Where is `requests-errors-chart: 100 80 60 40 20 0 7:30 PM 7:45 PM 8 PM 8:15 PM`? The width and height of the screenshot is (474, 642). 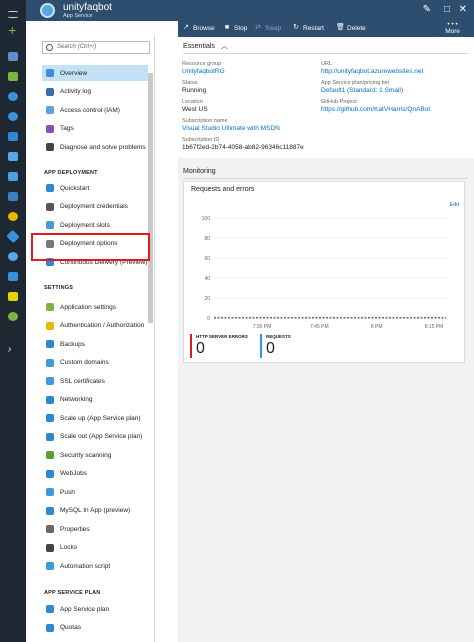
requests-errors-chart: 100 80 60 40 20 0 7:30 PM 7:45 PM 8 PM 8:15 PM is located at coordinates (324, 273).